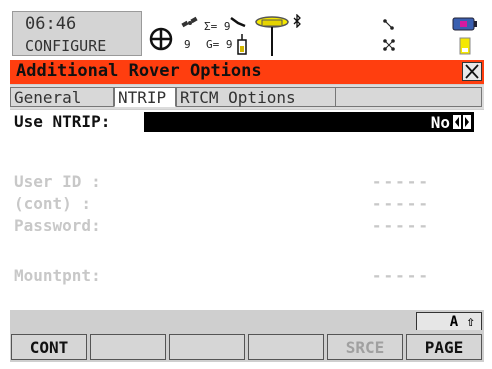 The image size is (492, 369). Describe the element at coordinates (49, 347) in the screenshot. I see `cont-button: CONT` at that location.